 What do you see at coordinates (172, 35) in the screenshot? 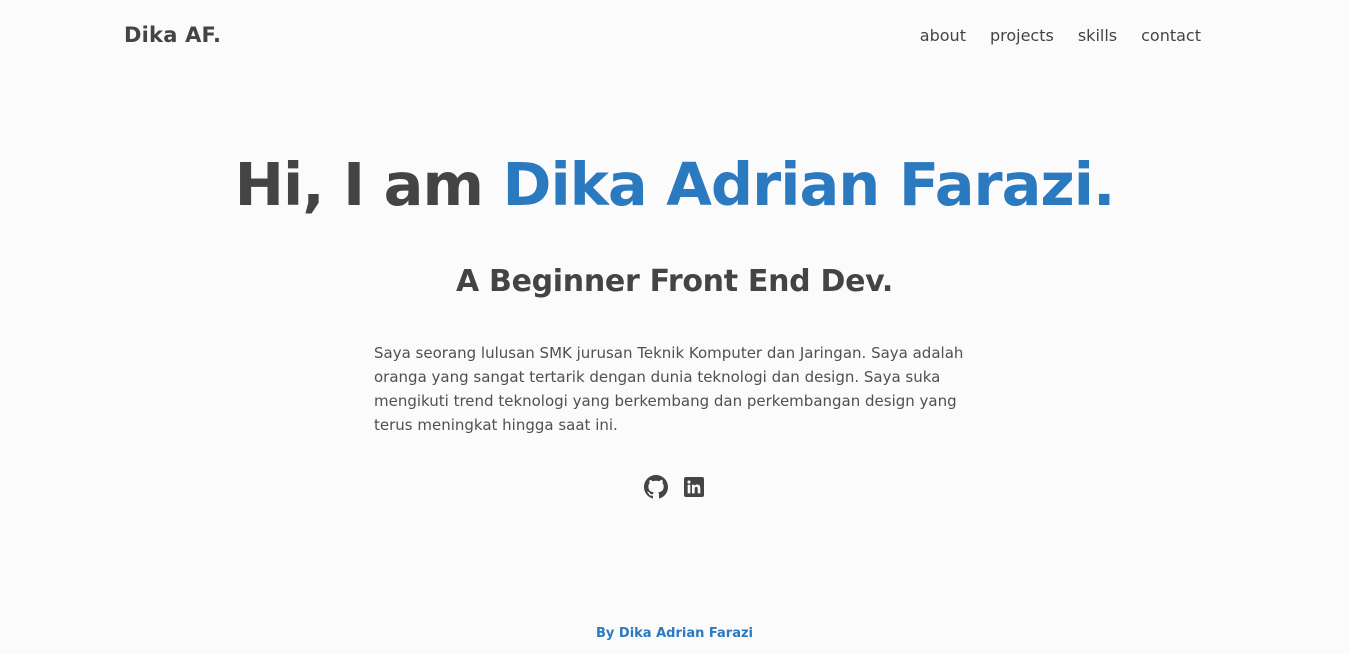
I see `brand-logo: Dika AF.` at bounding box center [172, 35].